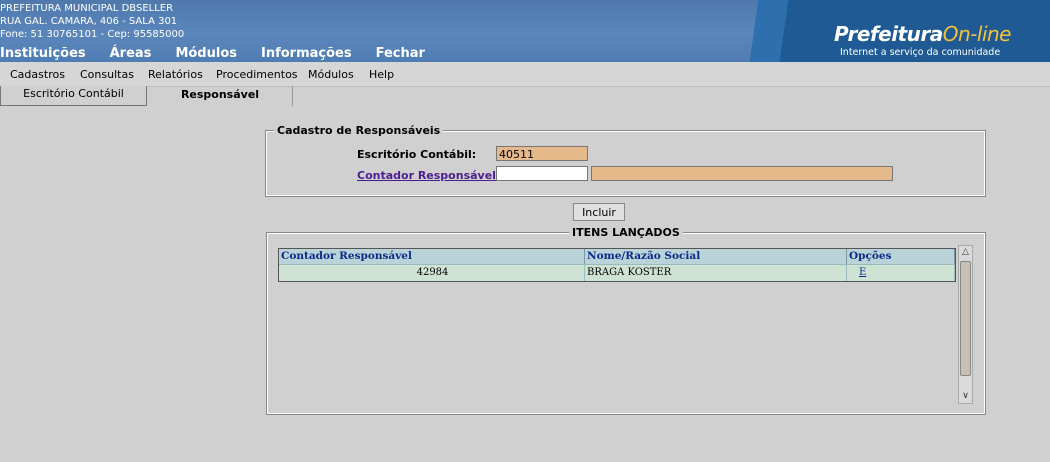 The image size is (1050, 462). Describe the element at coordinates (432, 256) in the screenshot. I see `col-contador: Contador Responsável` at that location.